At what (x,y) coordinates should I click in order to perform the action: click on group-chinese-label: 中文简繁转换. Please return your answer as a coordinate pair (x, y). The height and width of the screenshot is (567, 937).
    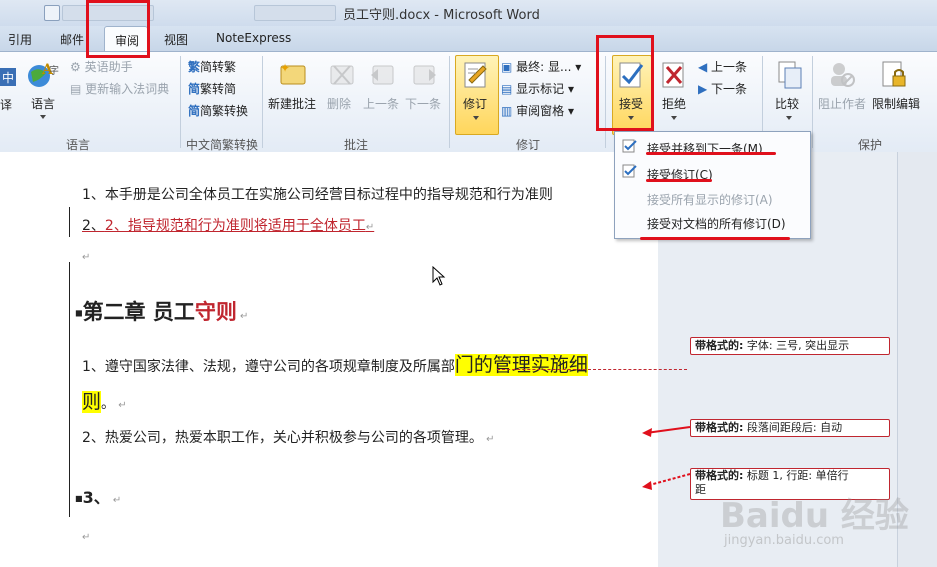
    Looking at the image, I should click on (222, 145).